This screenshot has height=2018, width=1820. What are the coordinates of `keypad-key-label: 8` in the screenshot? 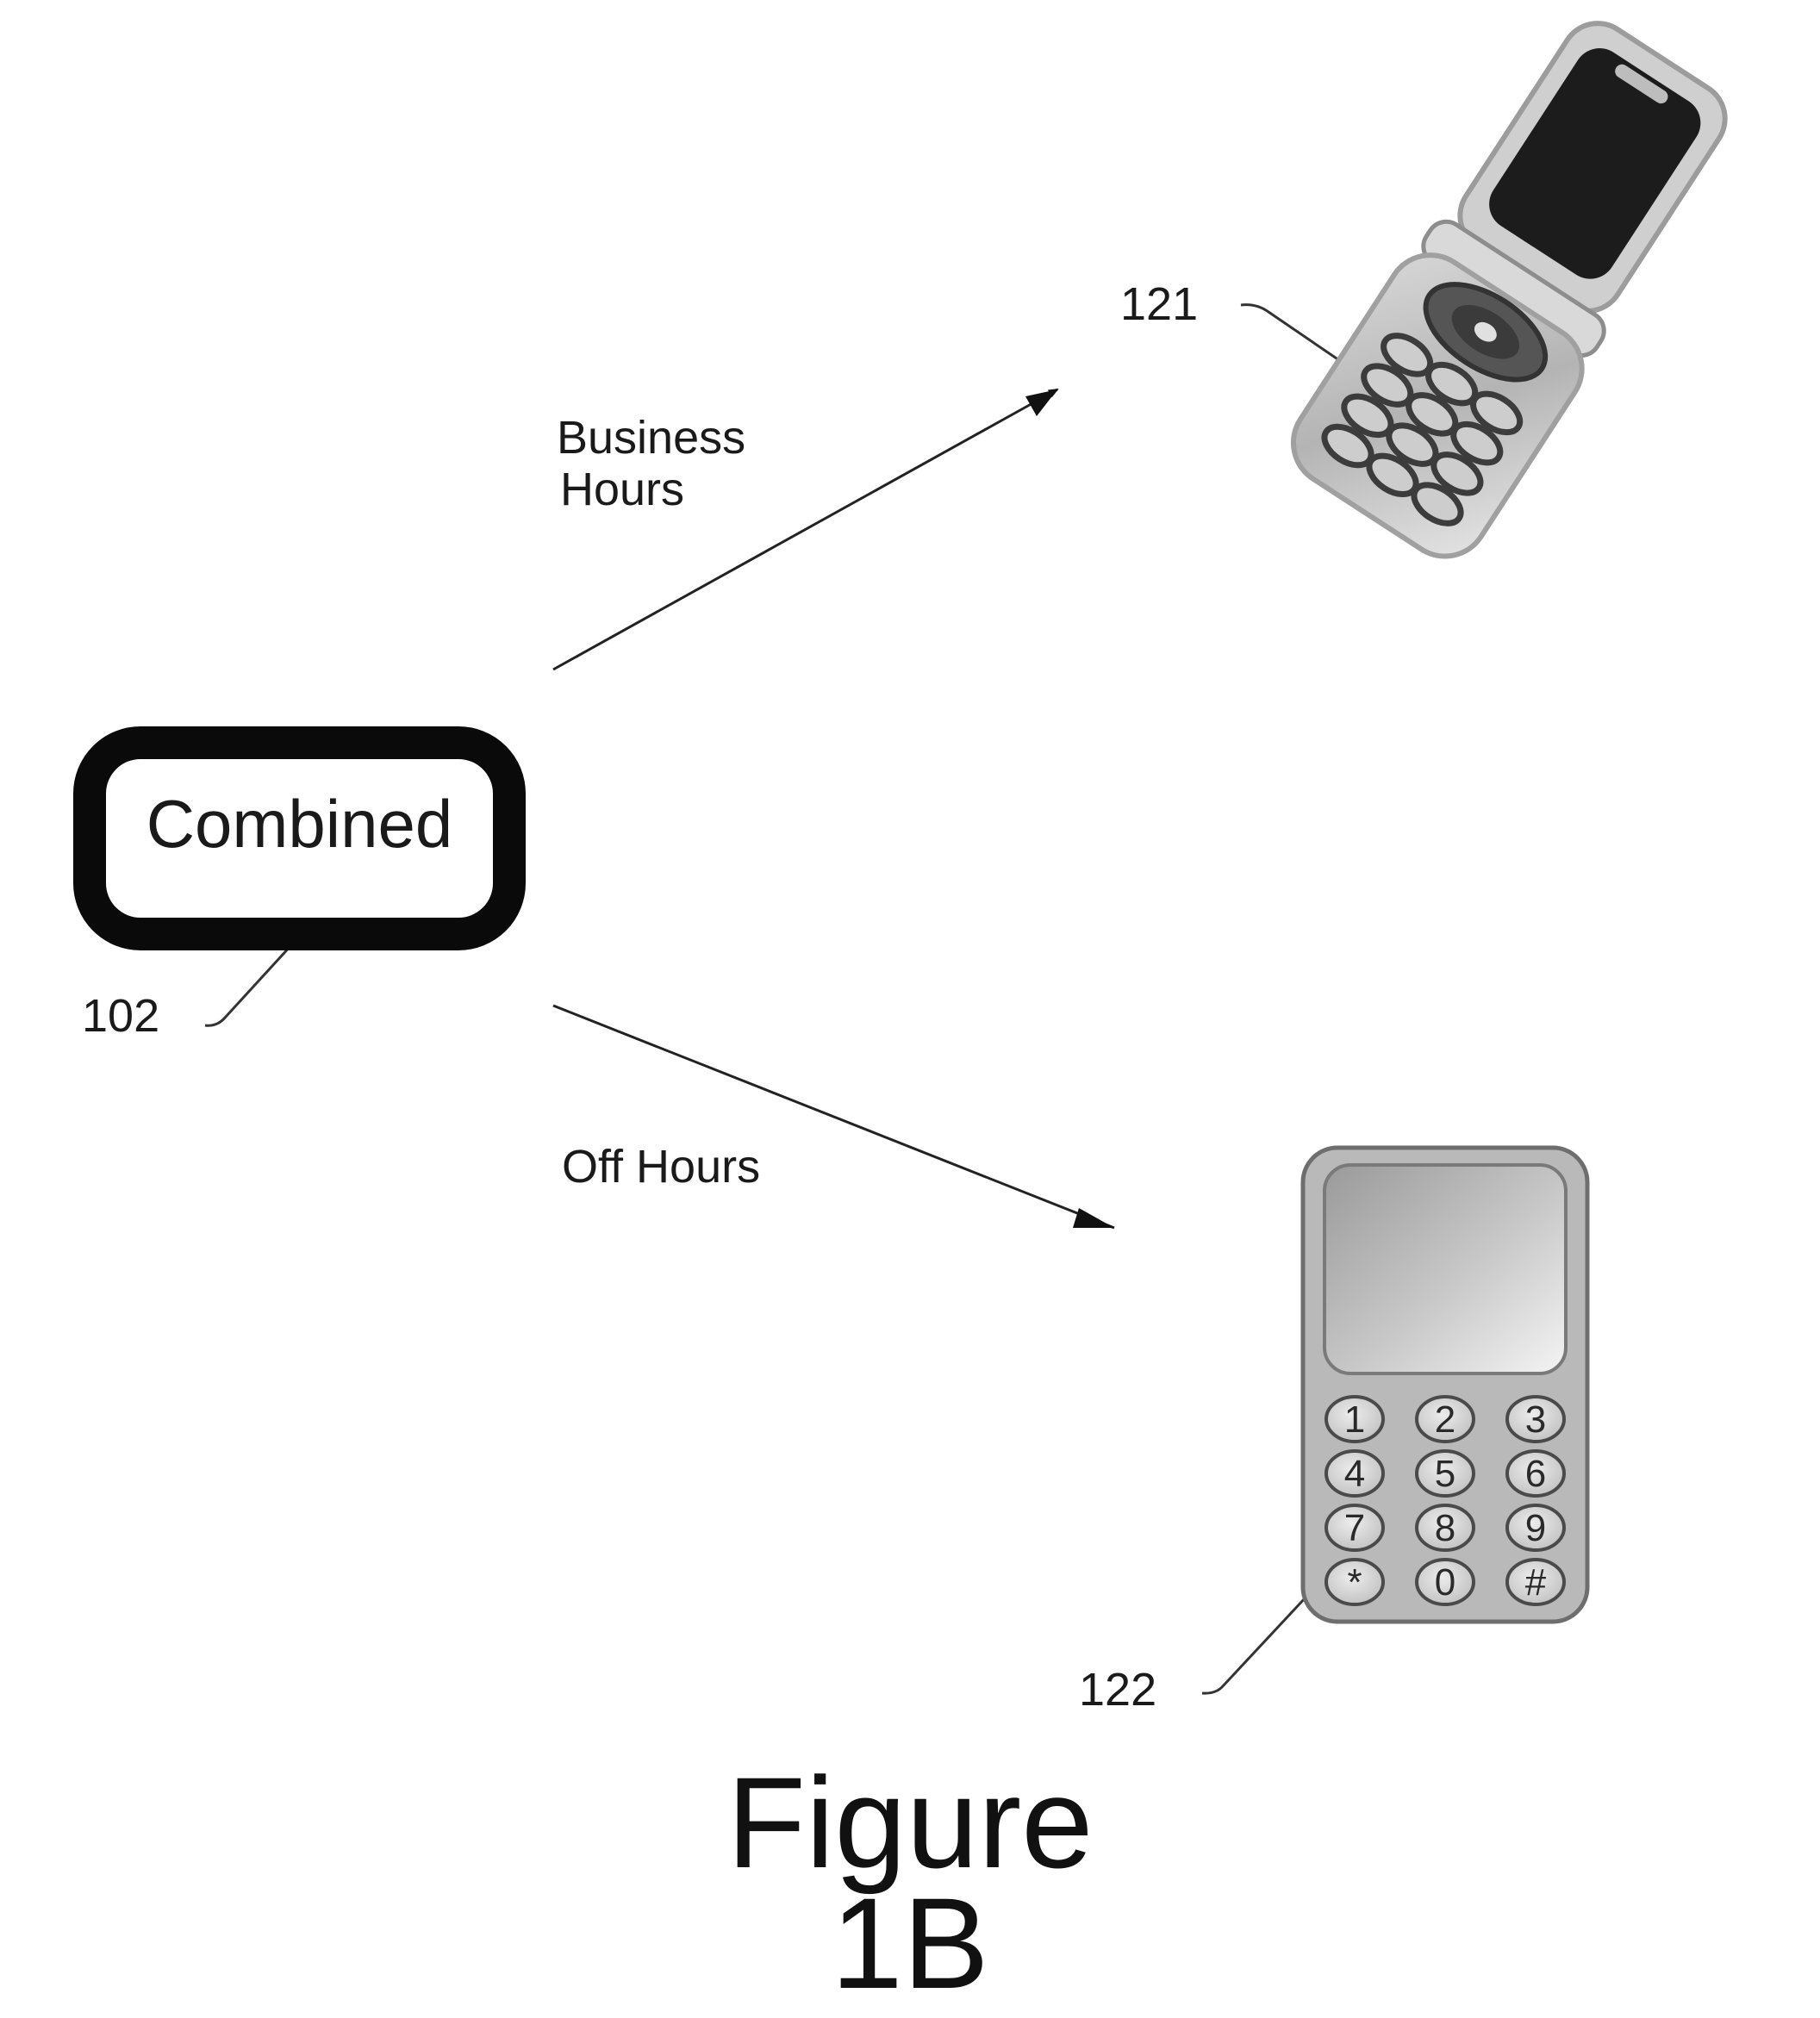 It's located at (1445, 1528).